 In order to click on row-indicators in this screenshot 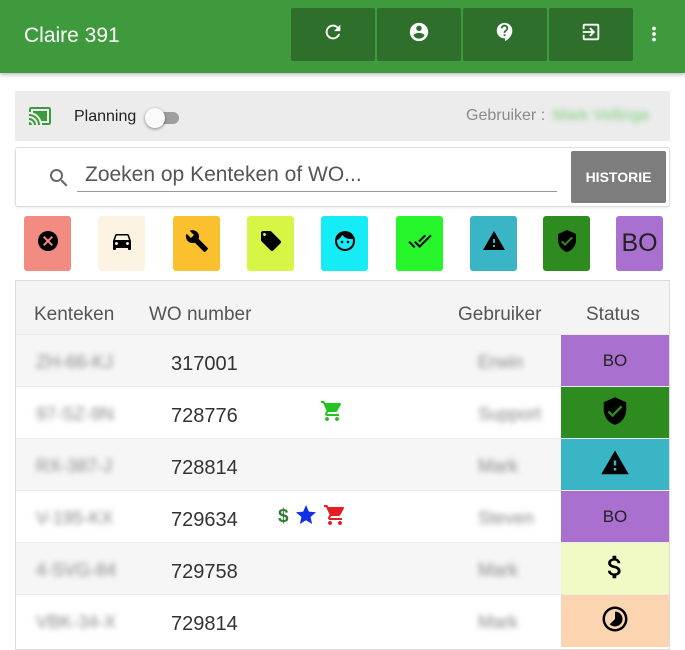, I will do `click(332, 413)`.